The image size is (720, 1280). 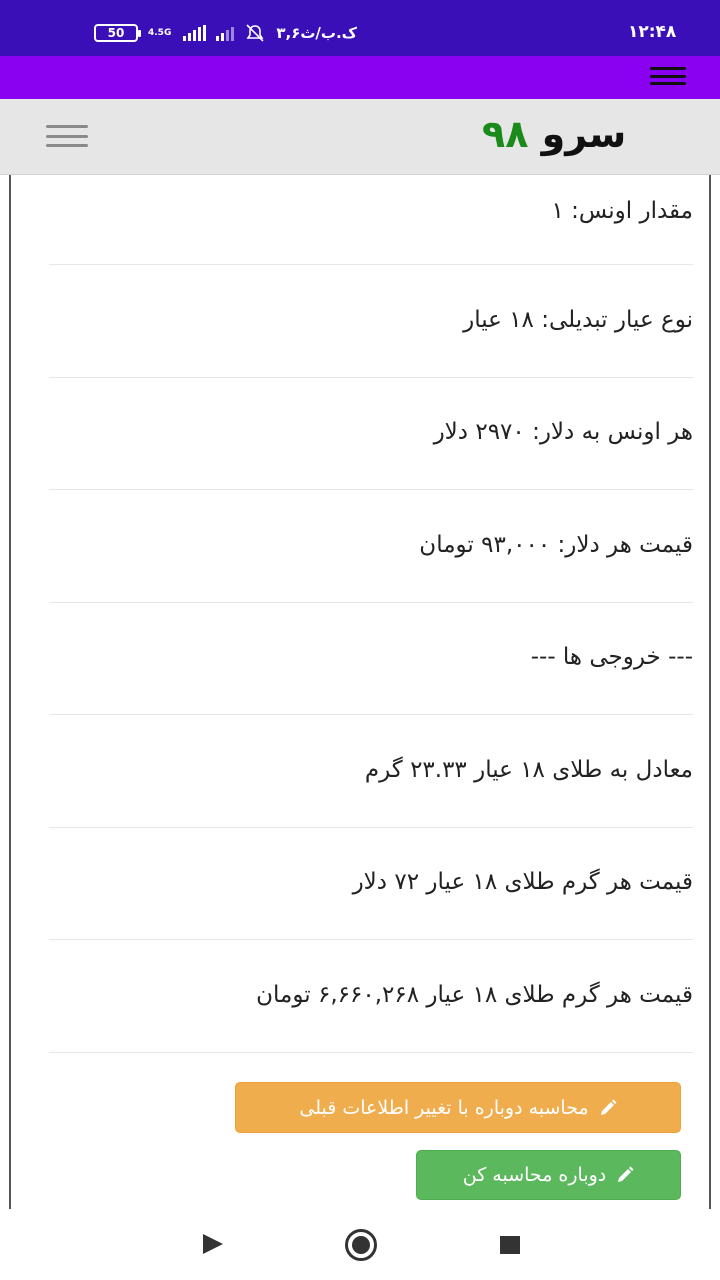 What do you see at coordinates (534, 1175) in the screenshot?
I see `recalculate-label: دوباره محاسبه کن` at bounding box center [534, 1175].